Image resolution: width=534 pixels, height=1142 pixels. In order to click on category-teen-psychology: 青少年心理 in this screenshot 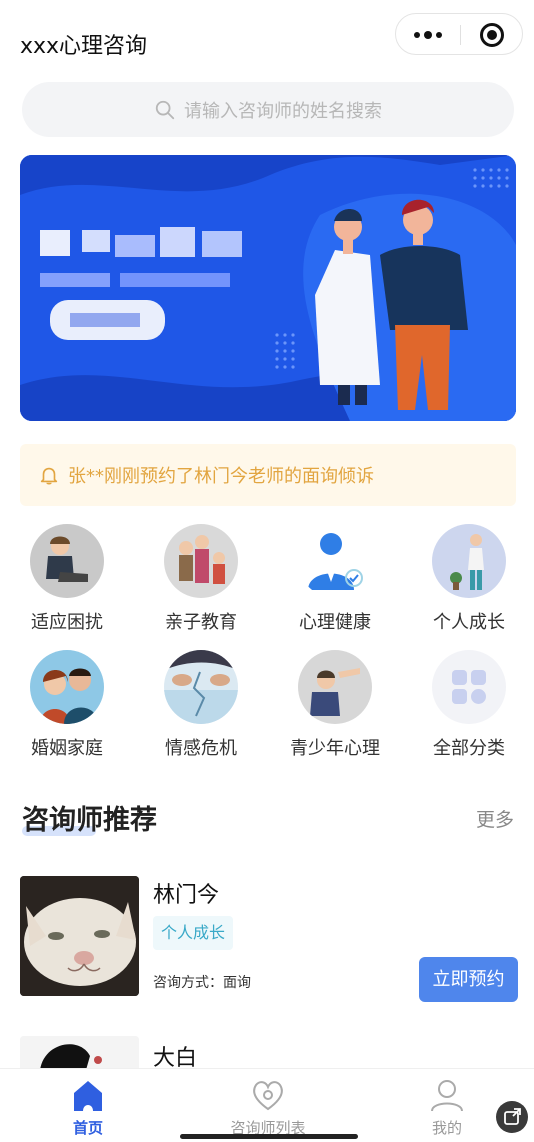, I will do `click(335, 705)`.